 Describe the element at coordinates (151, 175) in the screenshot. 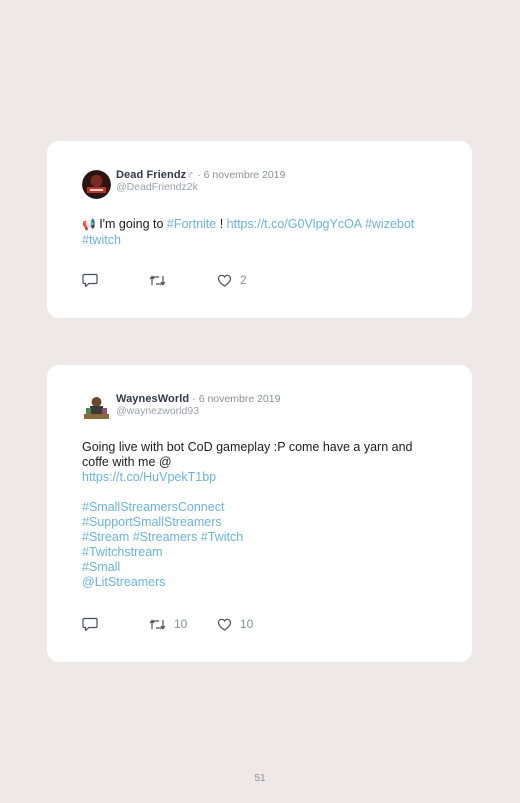

I see `author-name: Dead Friendz` at that location.